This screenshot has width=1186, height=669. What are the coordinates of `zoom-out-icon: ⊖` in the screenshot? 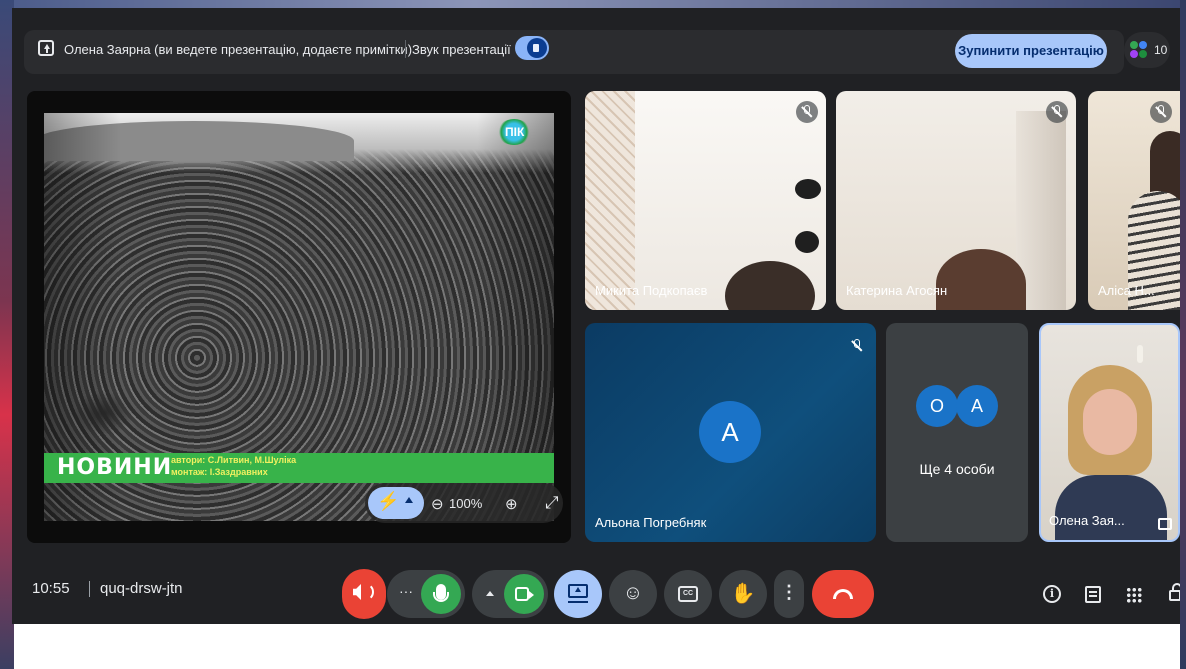 It's located at (437, 504).